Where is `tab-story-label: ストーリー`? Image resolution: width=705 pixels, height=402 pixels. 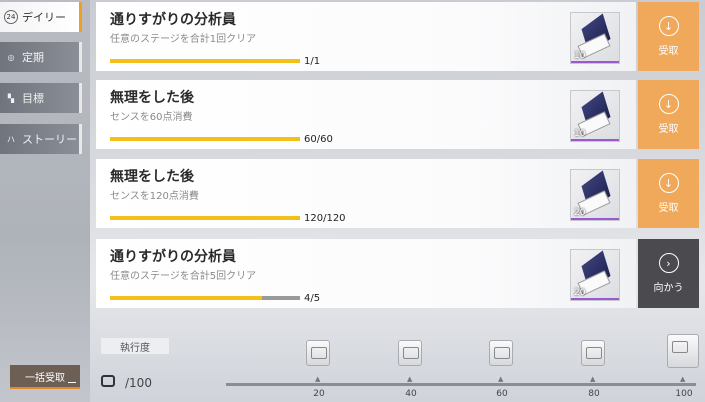 tab-story-label: ストーリー is located at coordinates (49, 139).